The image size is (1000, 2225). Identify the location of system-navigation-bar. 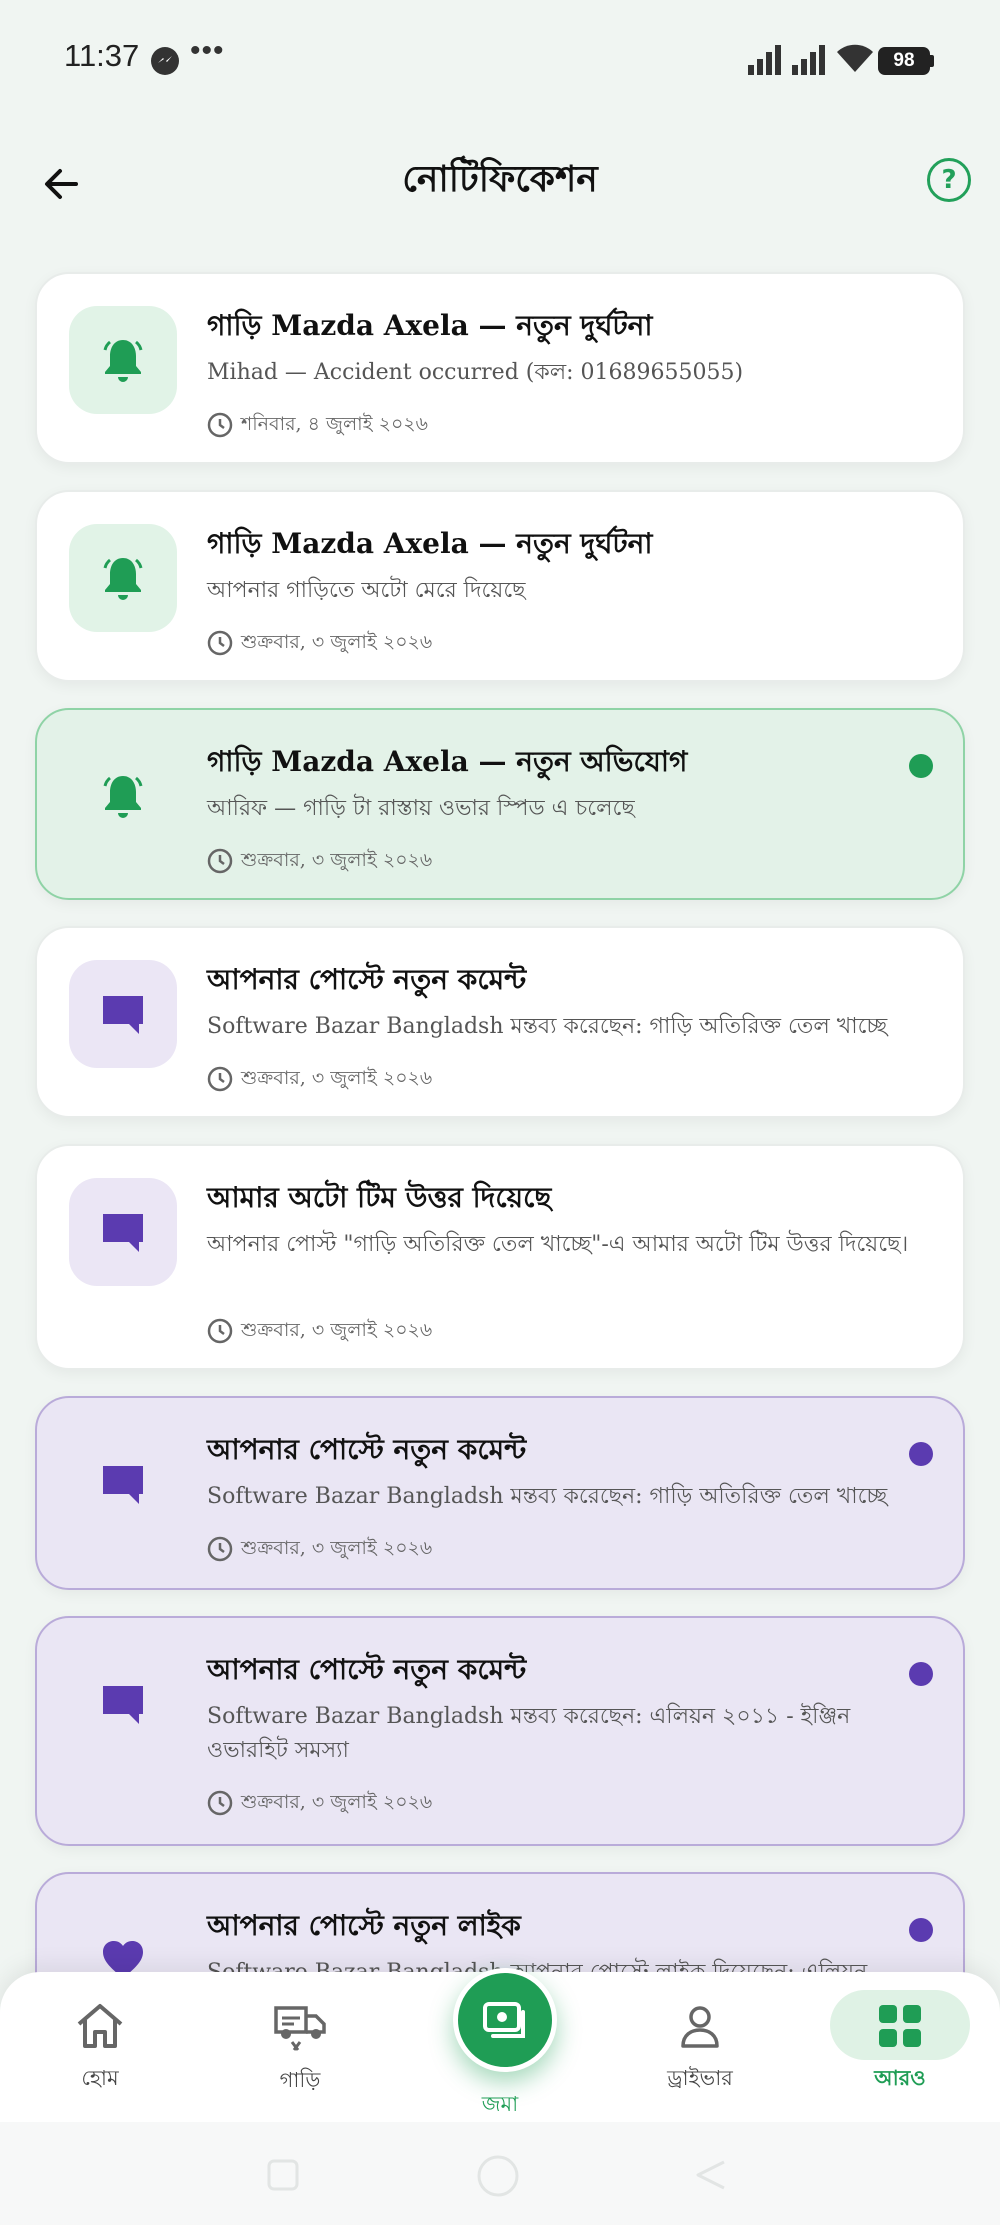
(500, 2173).